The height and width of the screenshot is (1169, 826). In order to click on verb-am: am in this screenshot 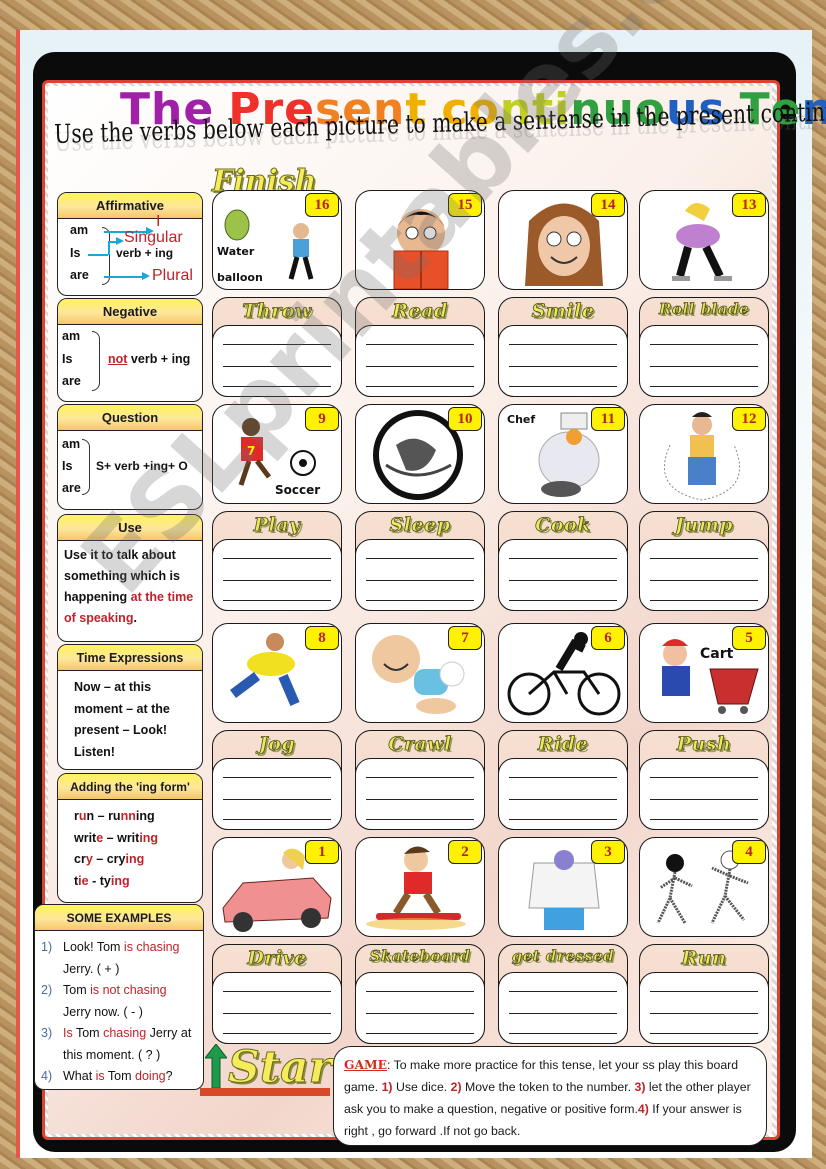, I will do `click(71, 444)`.